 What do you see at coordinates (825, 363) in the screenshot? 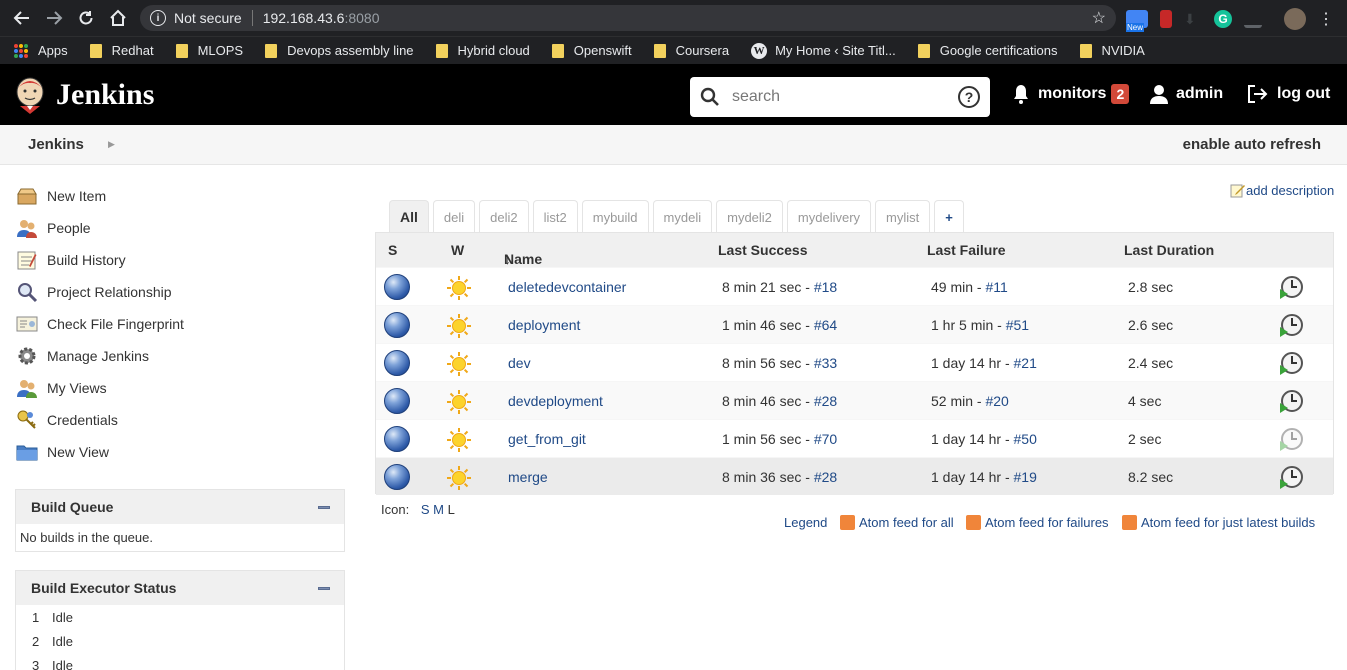
I see `last-success-build-link: #33` at bounding box center [825, 363].